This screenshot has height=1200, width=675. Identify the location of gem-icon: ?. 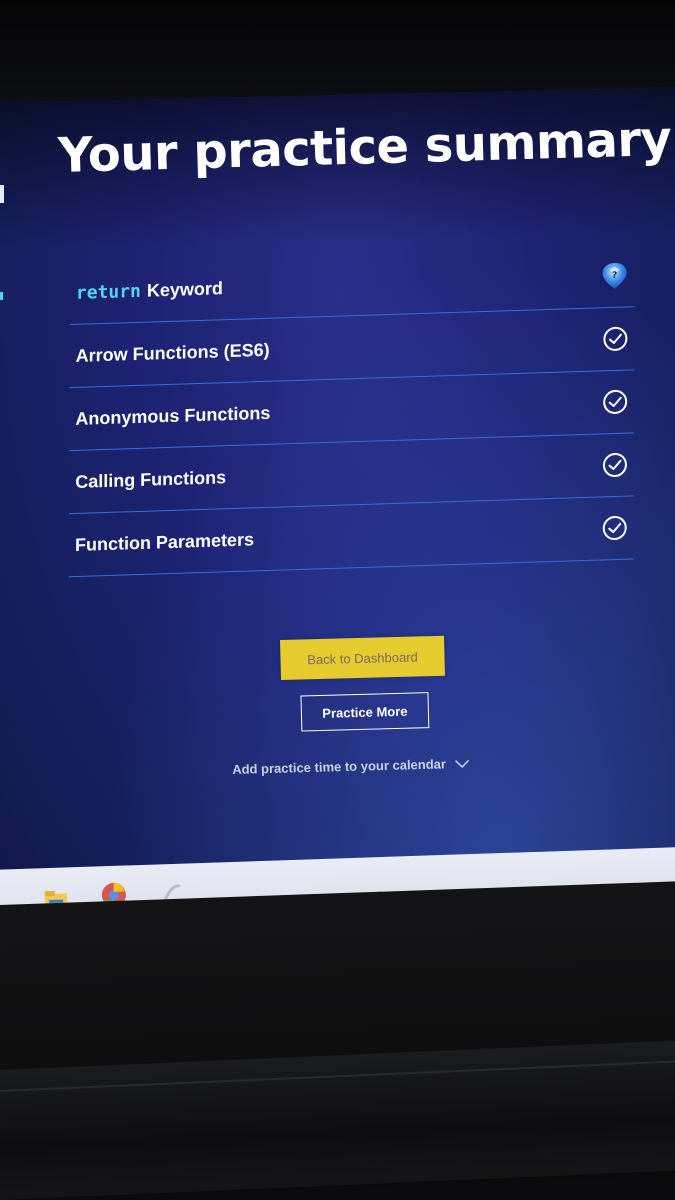
(614, 275).